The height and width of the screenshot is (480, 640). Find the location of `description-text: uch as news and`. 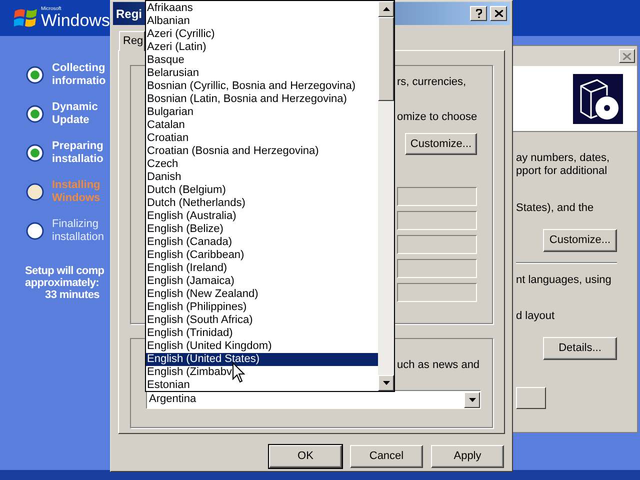

description-text: uch as news and is located at coordinates (438, 365).